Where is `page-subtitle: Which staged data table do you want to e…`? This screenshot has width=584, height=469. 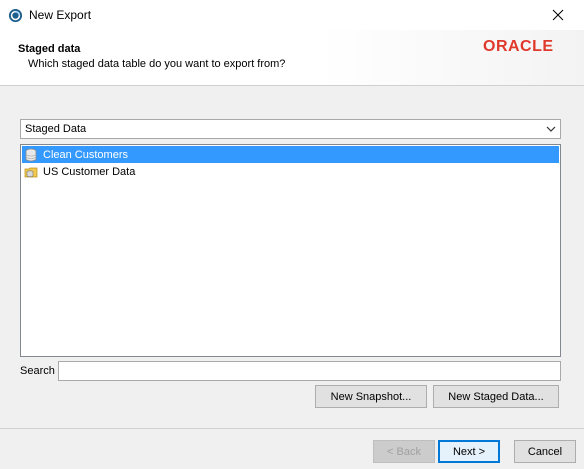 page-subtitle: Which staged data table do you want to e… is located at coordinates (157, 64).